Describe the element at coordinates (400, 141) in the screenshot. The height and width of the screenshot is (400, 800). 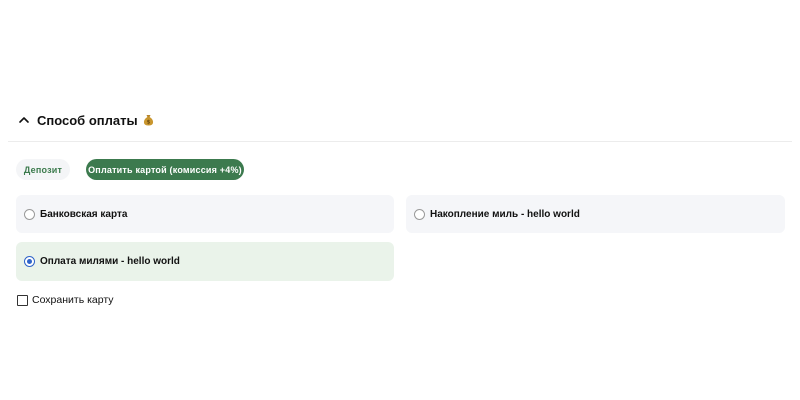
I see `section-divider` at that location.